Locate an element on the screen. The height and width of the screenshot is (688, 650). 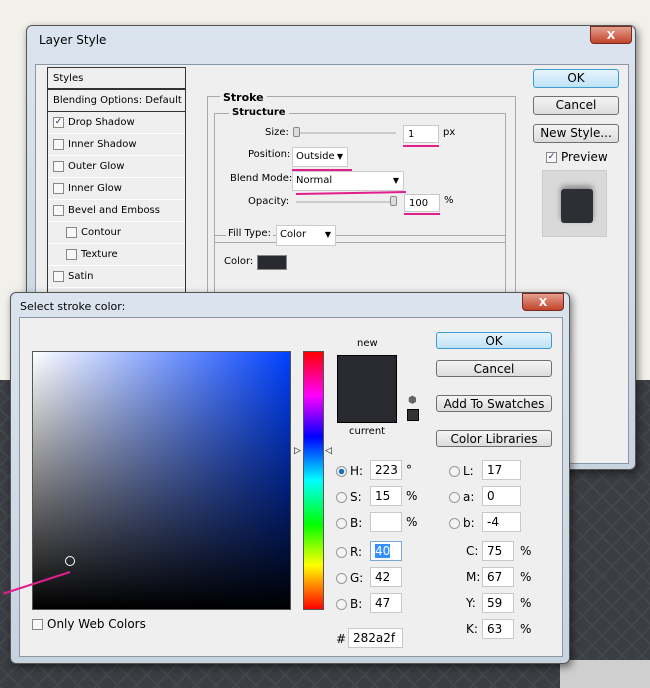
lab-a-radio: a: is located at coordinates (461, 497).